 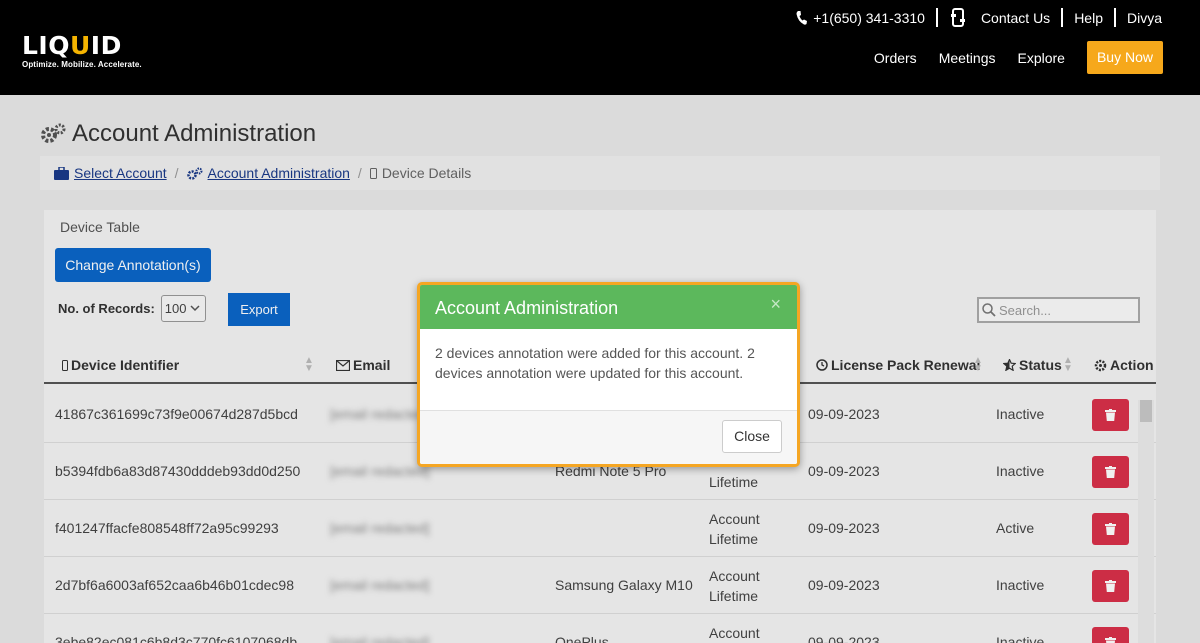 I want to click on close-button: Close, so click(x=752, y=436).